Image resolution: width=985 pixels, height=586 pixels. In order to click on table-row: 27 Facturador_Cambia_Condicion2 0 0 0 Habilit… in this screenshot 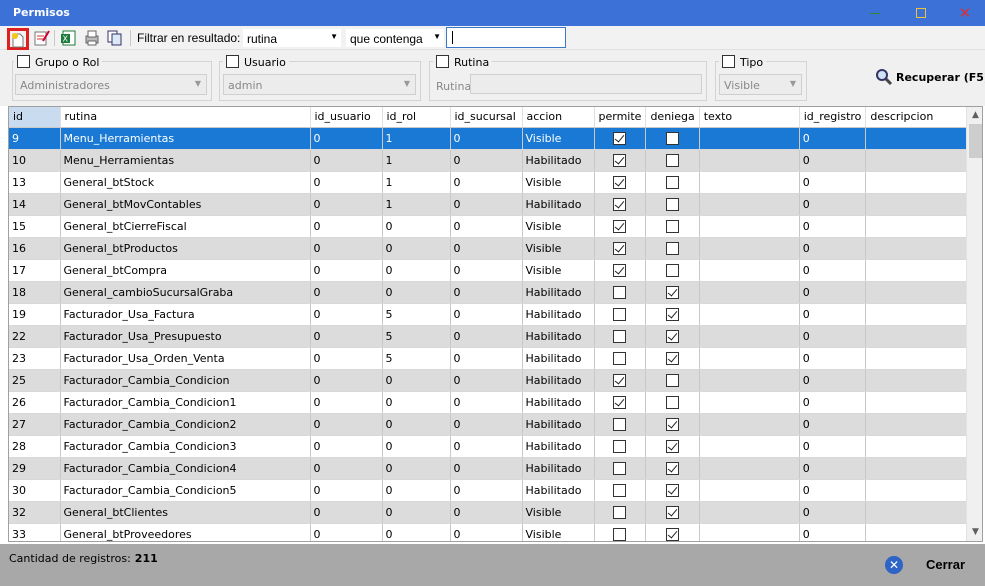, I will do `click(494, 424)`.